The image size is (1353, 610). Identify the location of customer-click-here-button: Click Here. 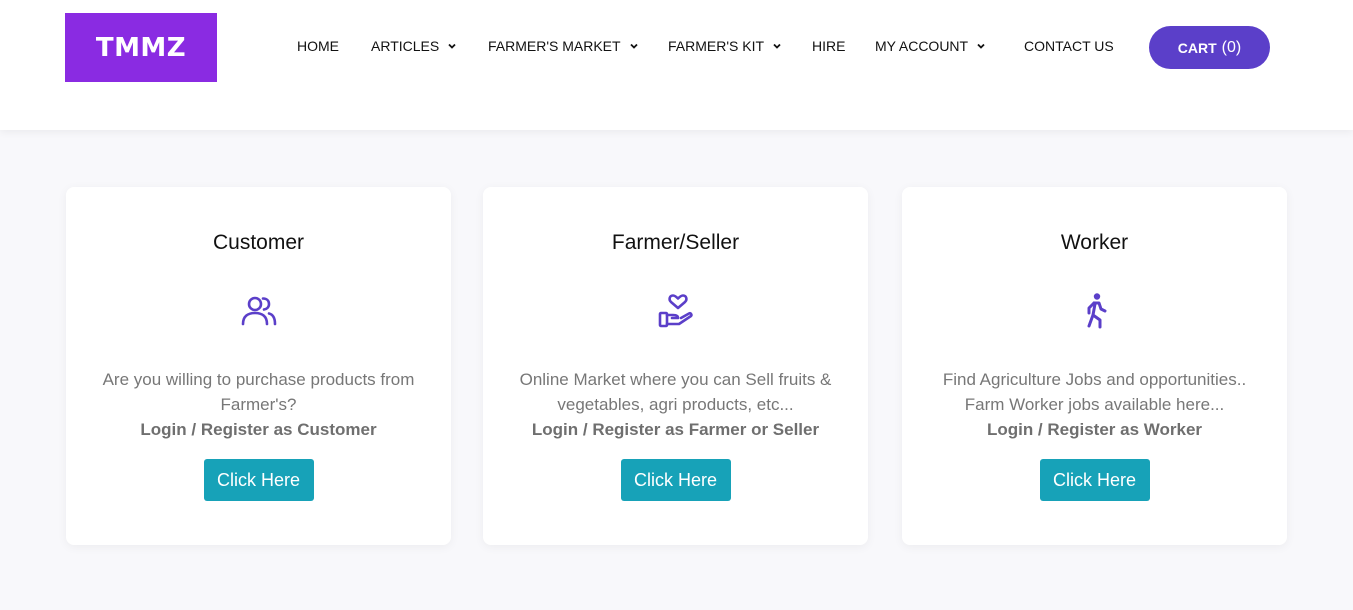
(258, 480).